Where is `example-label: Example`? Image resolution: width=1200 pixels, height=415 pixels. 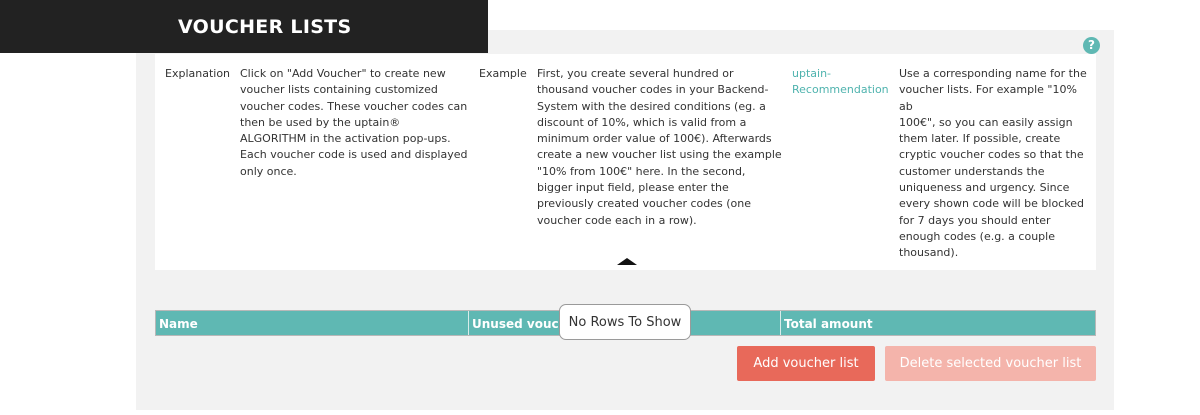
example-label: Example is located at coordinates (503, 73).